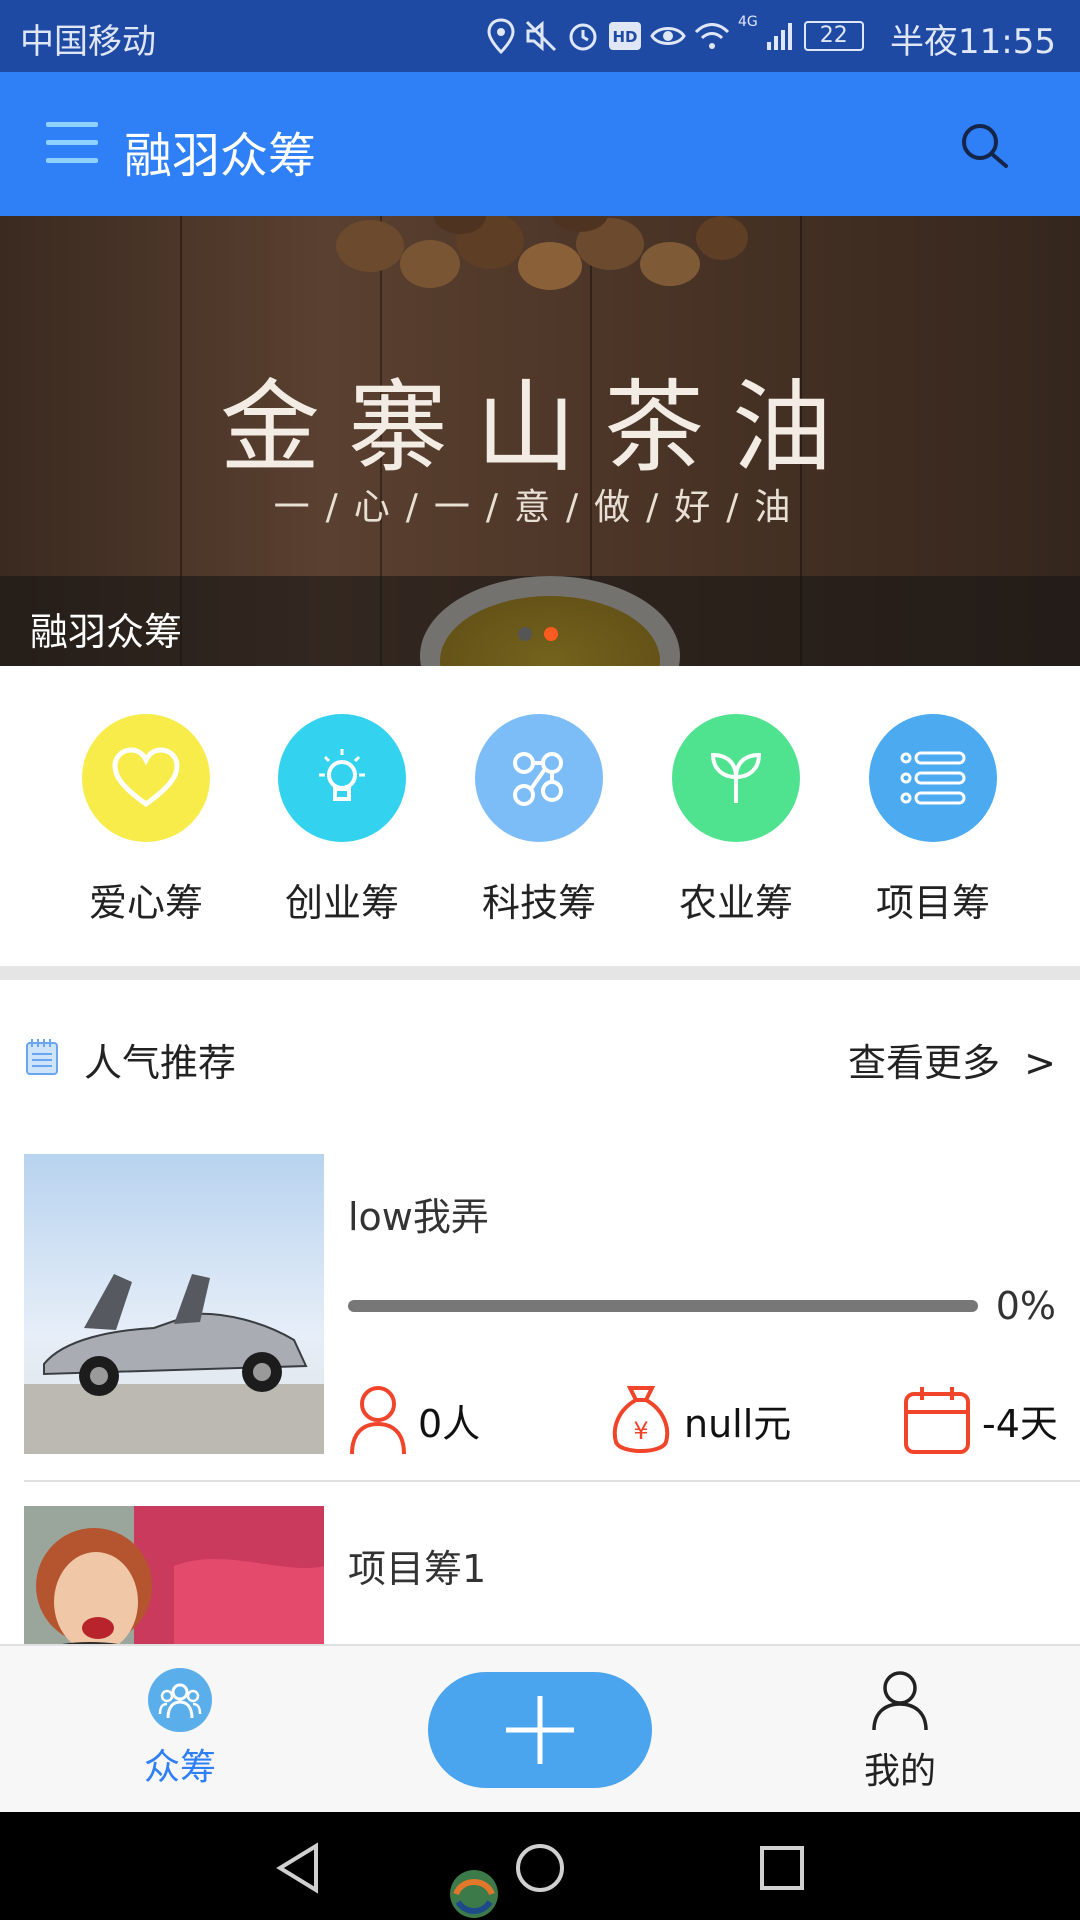 The image size is (1080, 1920). I want to click on network-type: 4G, so click(748, 22).